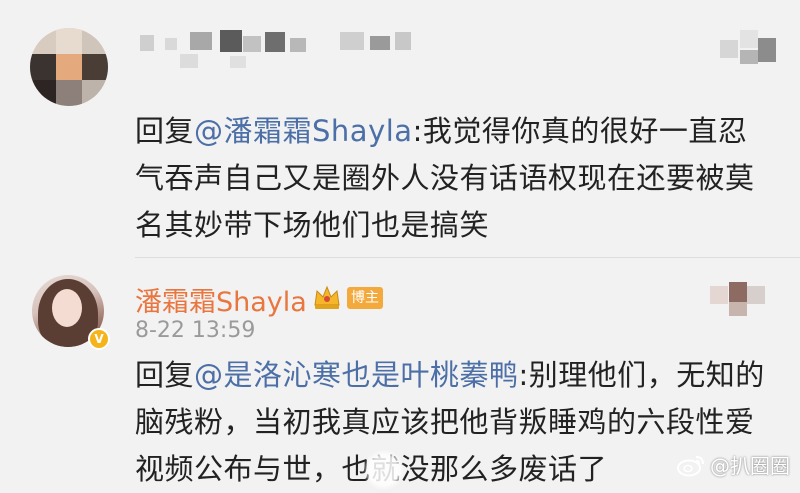 This screenshot has height=493, width=800. I want to click on username: 潘霜霜Shayla, so click(221, 299).